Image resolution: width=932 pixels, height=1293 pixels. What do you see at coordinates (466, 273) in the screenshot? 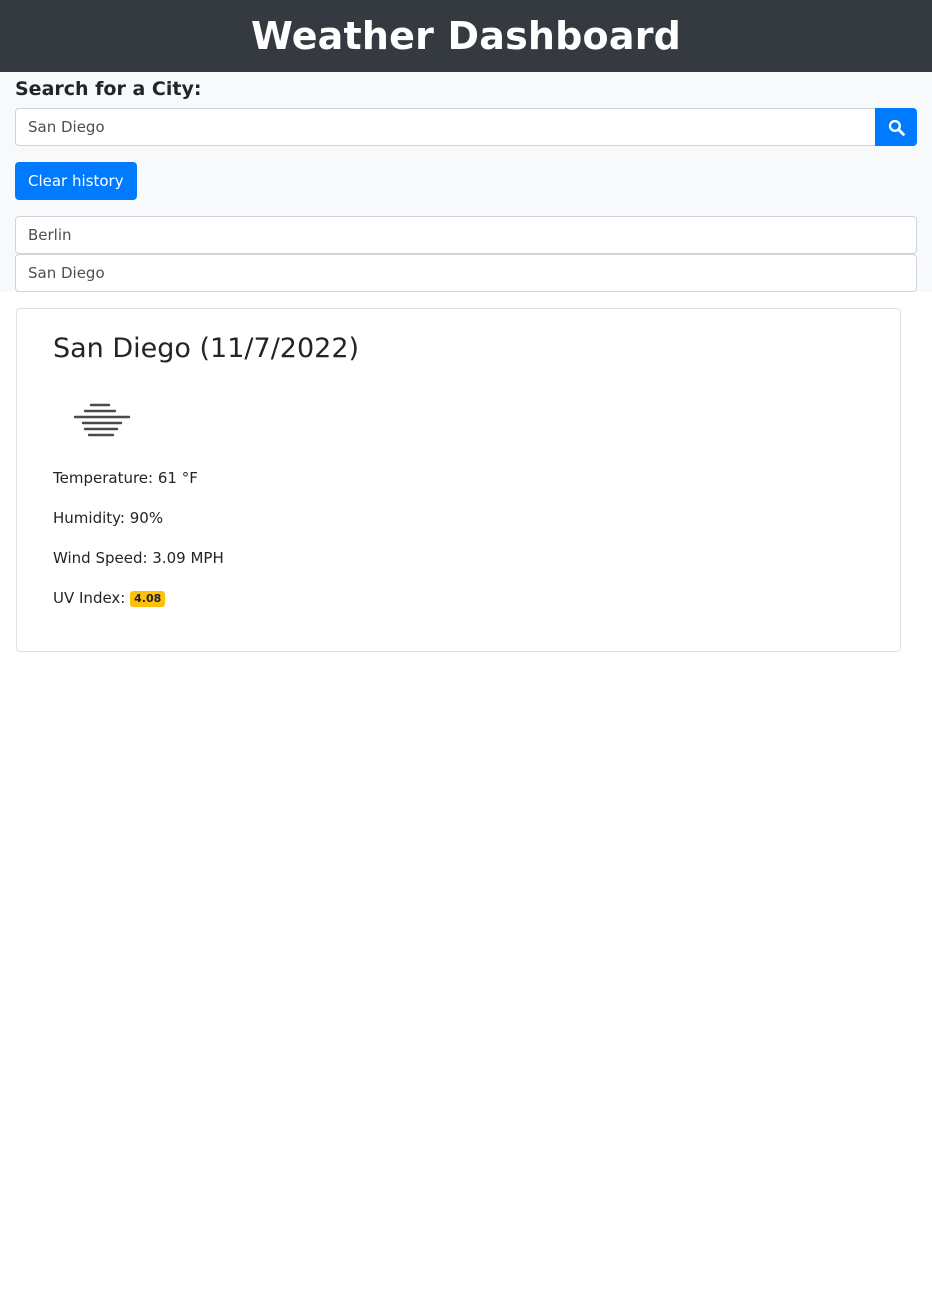
I see `history-item-san-diego: San Diego` at bounding box center [466, 273].